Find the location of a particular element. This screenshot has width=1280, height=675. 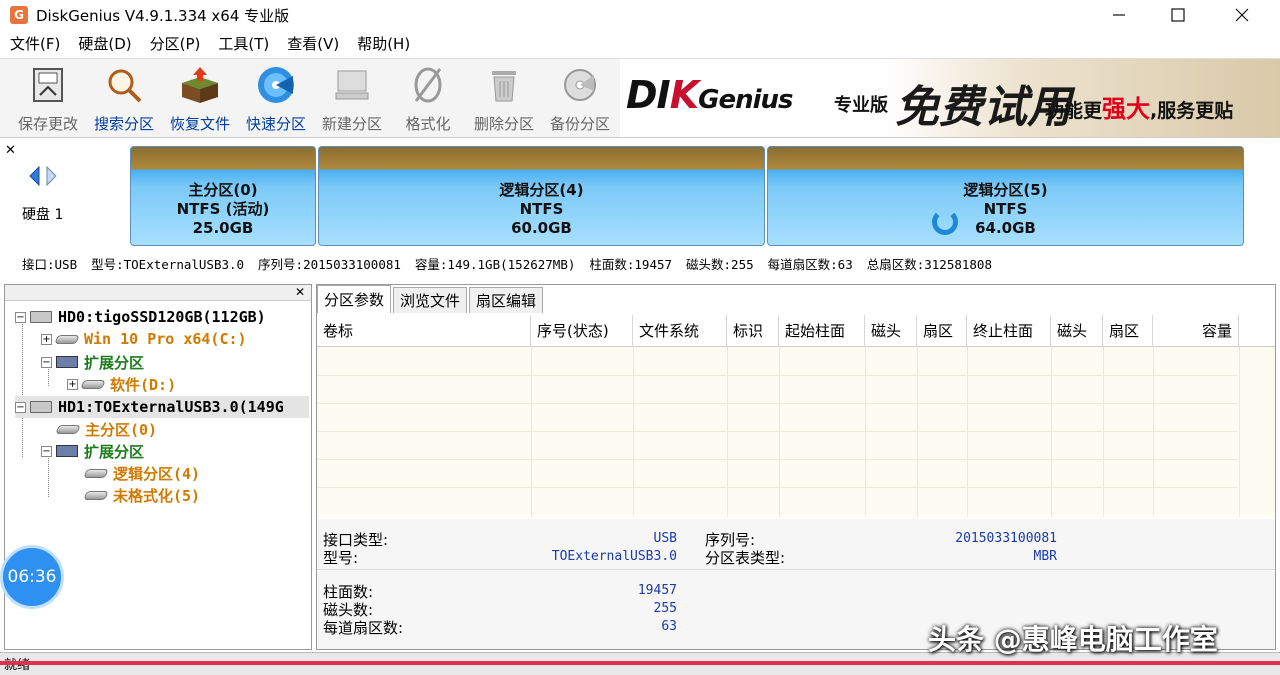

col-capacity: 容量 is located at coordinates (1196, 331).